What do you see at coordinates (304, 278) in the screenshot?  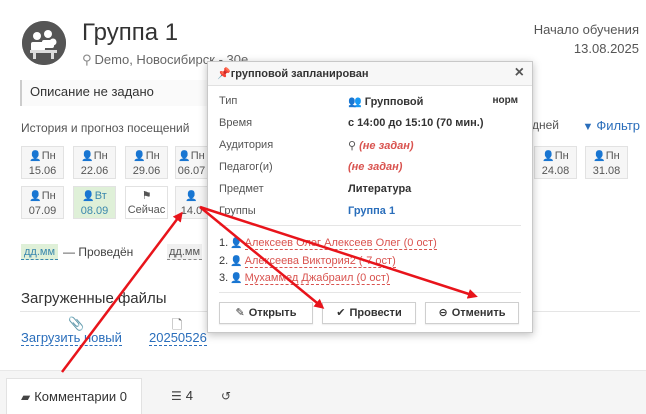 I see `student-item: 3. 👤 Мухаммед Джабраил (0 ост)` at bounding box center [304, 278].